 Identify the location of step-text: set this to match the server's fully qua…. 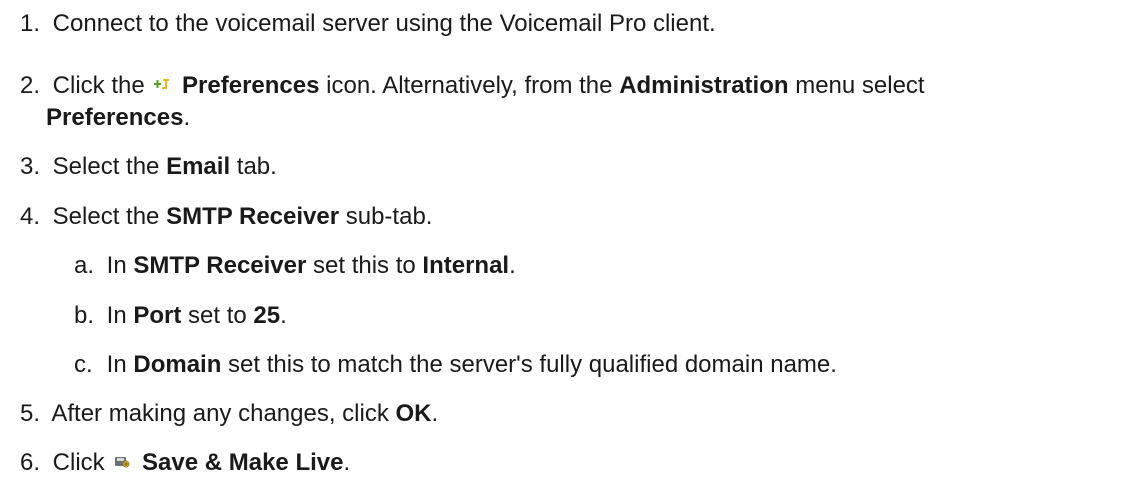
(532, 364).